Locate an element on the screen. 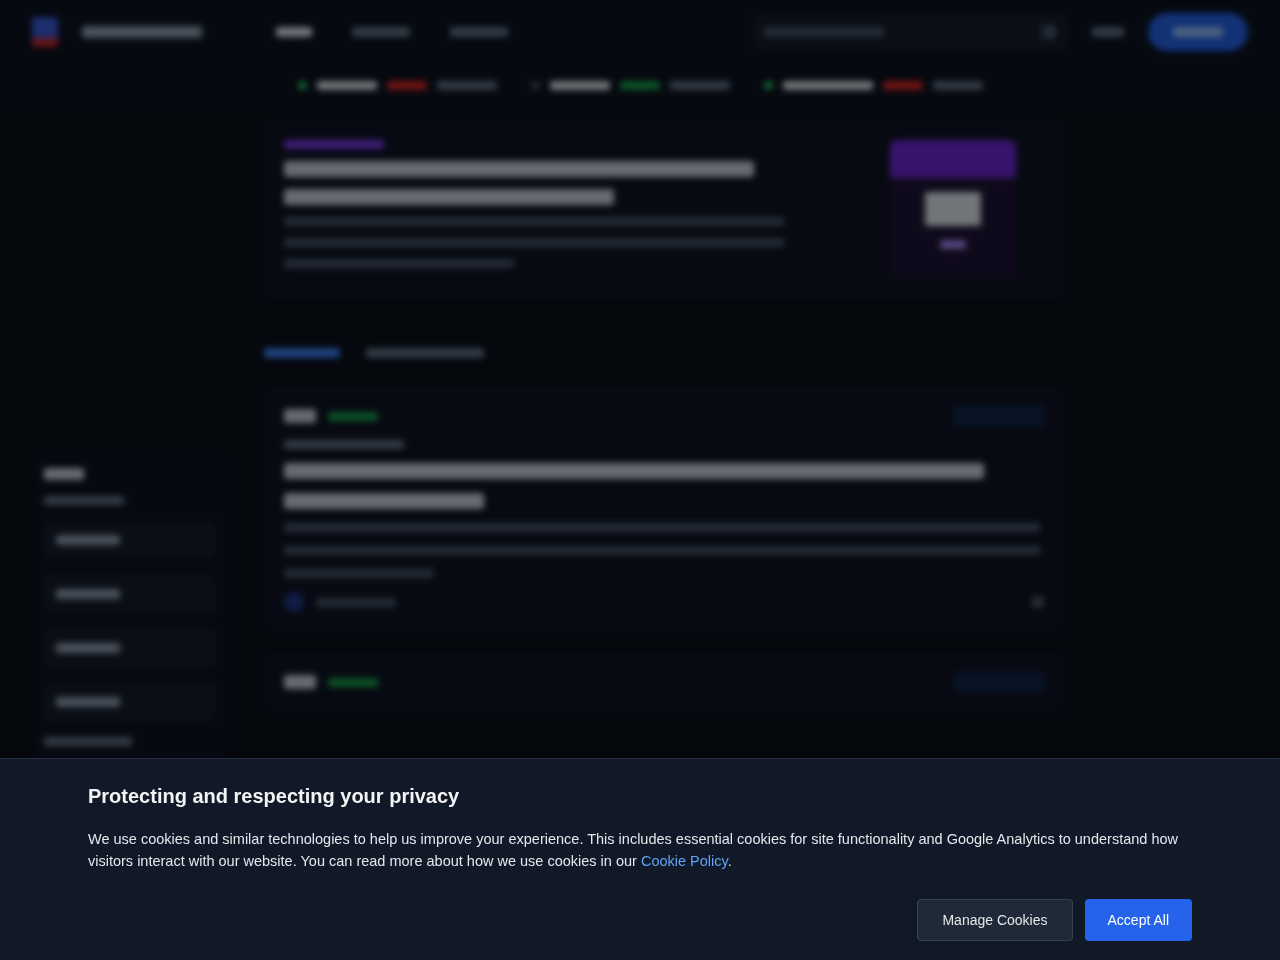 The width and height of the screenshot is (1280, 960). avatar-icon is located at coordinates (294, 602).